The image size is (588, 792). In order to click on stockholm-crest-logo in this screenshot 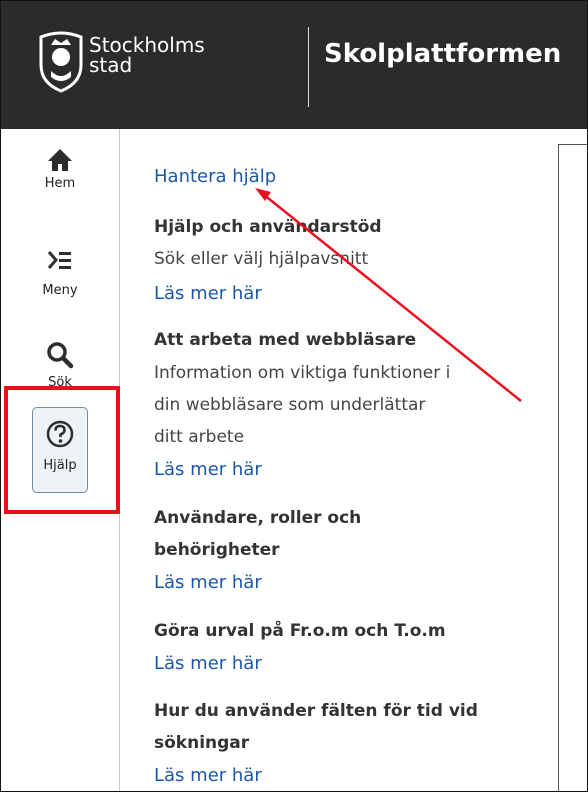, I will do `click(61, 62)`.